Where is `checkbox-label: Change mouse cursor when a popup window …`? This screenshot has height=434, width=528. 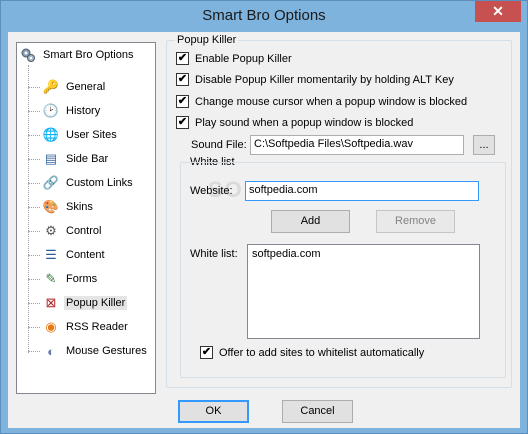
checkbox-label: Change mouse cursor when a popup window … is located at coordinates (331, 101).